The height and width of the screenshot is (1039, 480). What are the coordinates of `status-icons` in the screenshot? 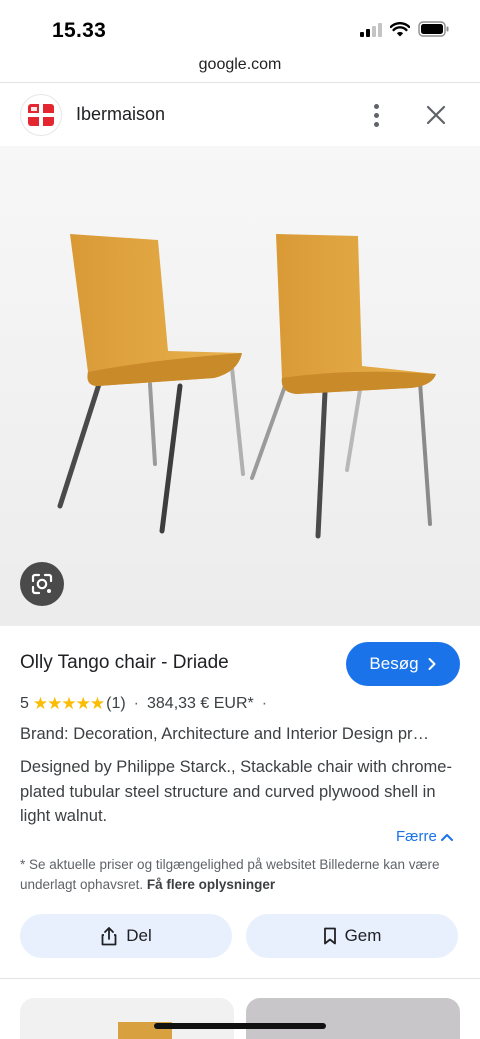 It's located at (405, 29).